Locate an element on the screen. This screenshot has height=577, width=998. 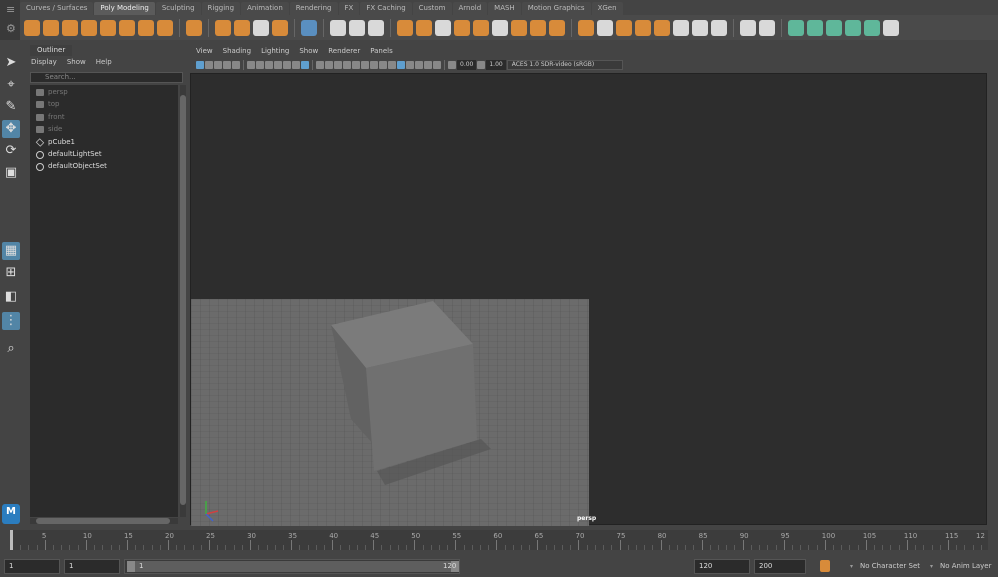
shelf-tab-xgen: XGen is located at coordinates (607, 8).